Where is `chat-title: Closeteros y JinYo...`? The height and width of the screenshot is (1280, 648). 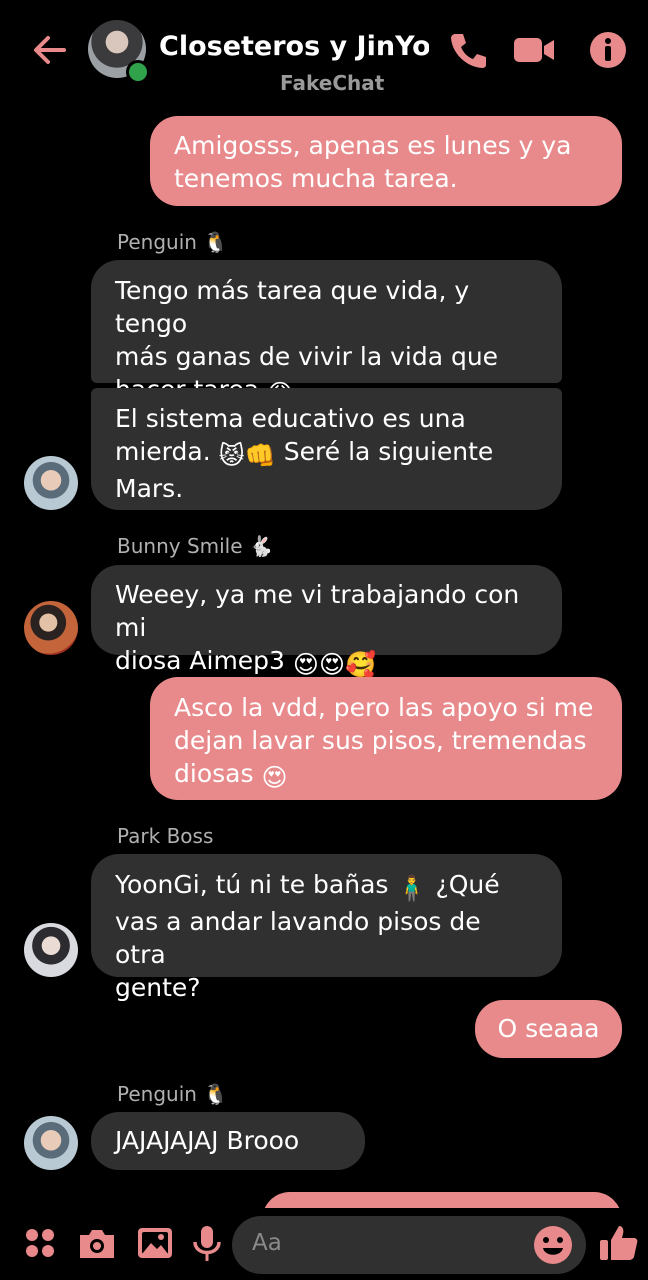 chat-title: Closeteros y JinYo... is located at coordinates (294, 46).